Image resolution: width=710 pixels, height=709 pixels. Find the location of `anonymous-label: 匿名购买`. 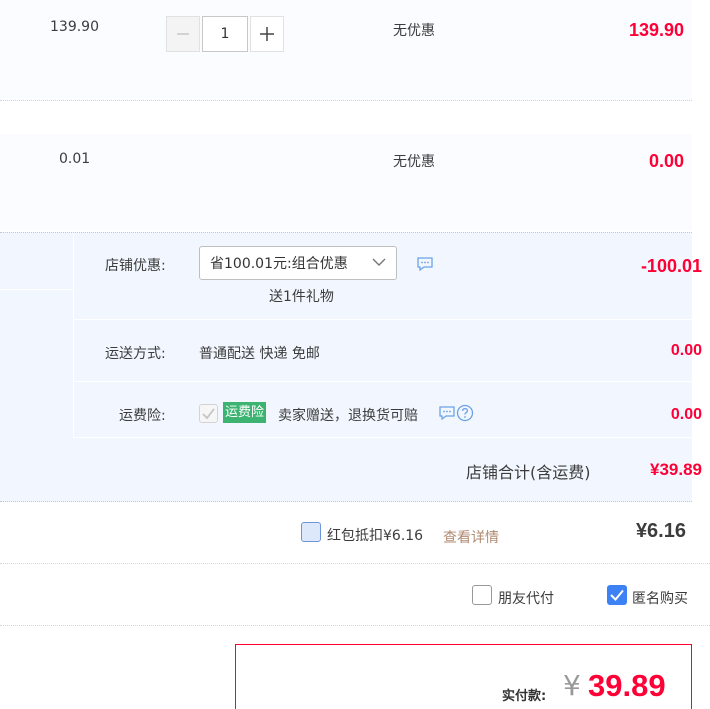

anonymous-label: 匿名购买 is located at coordinates (660, 599).